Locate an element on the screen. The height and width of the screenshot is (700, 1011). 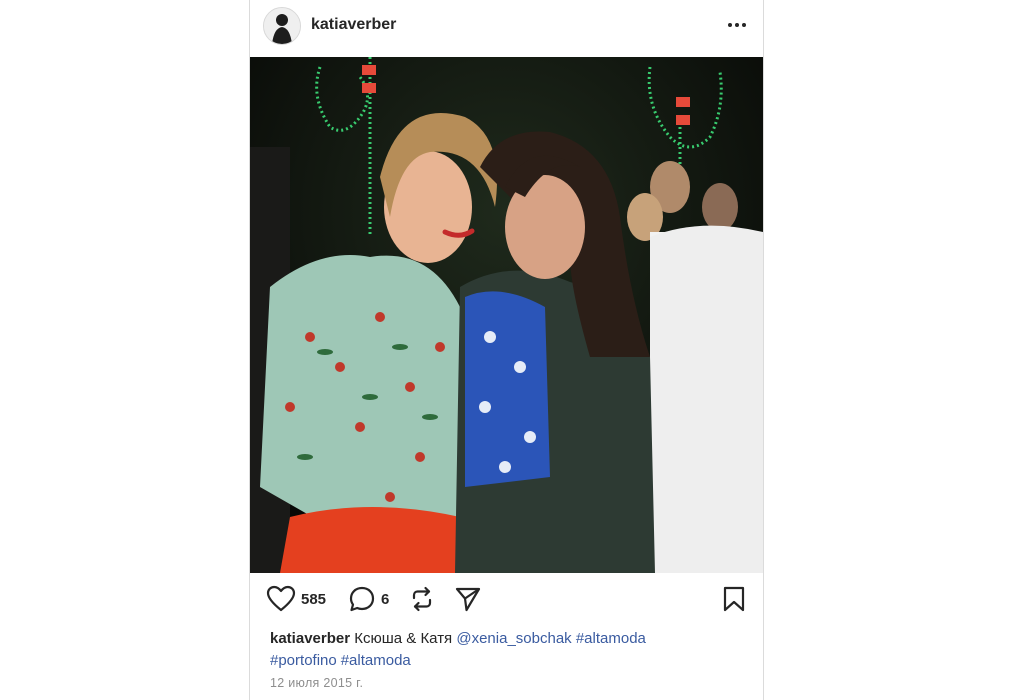
comment-icon is located at coordinates (362, 599).